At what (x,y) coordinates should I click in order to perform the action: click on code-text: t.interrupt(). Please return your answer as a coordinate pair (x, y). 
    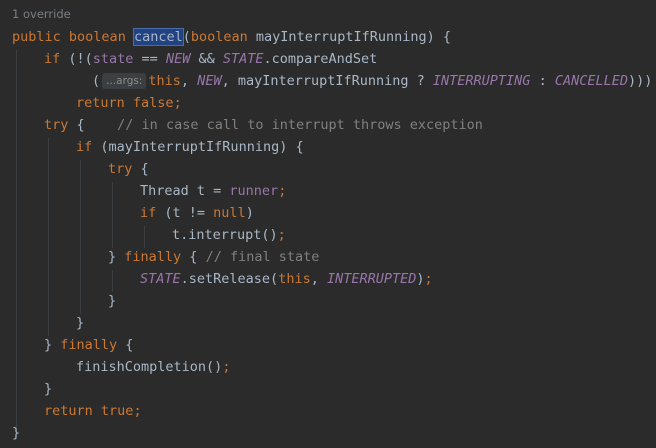
    Looking at the image, I should click on (225, 235).